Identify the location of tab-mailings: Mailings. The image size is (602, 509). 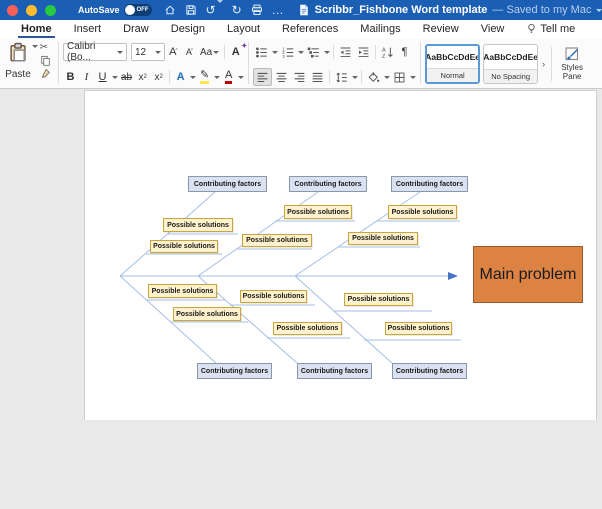
(380, 29).